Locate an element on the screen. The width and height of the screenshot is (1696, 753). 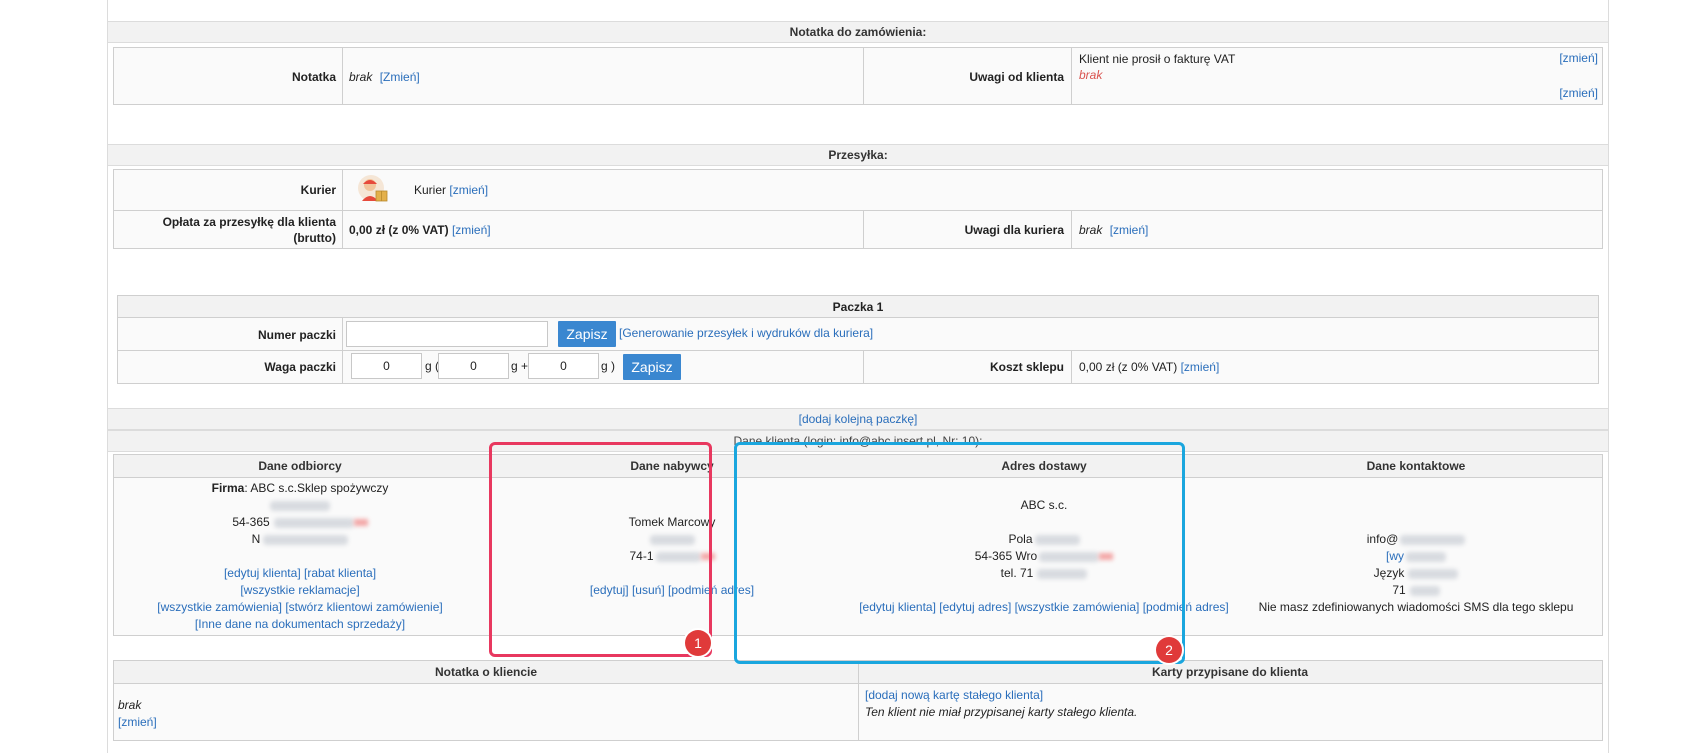
client-note-change-link: [zmień] is located at coordinates (137, 722).